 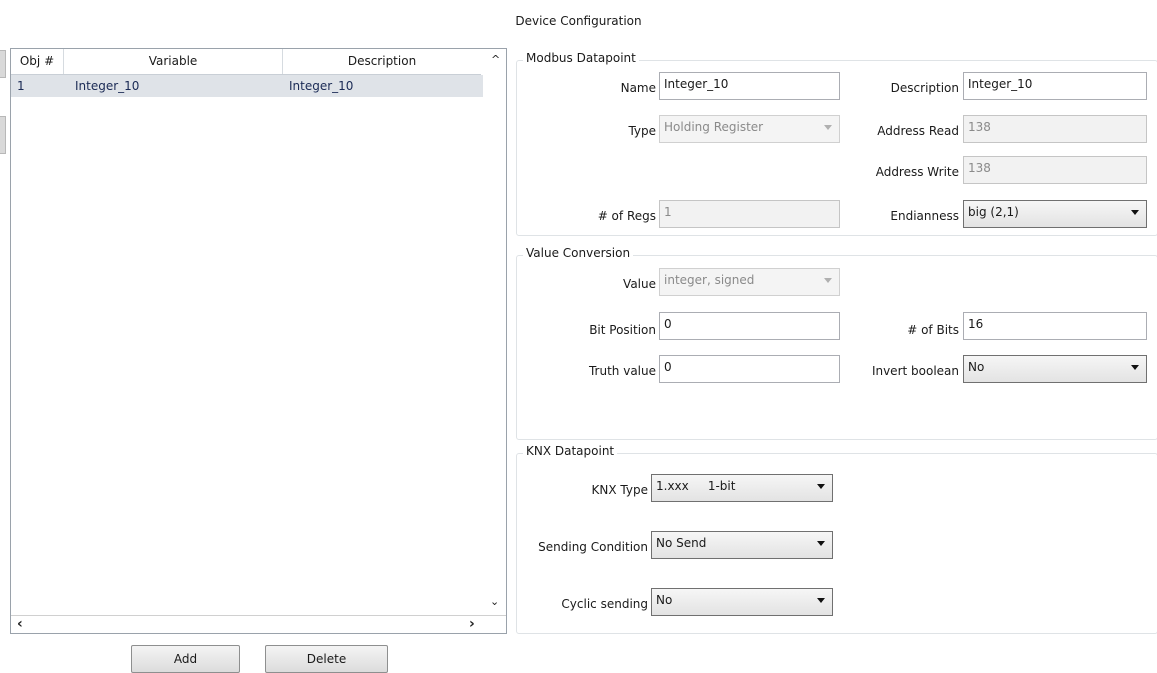 I want to click on value-select-value: integer, signed, so click(x=709, y=280).